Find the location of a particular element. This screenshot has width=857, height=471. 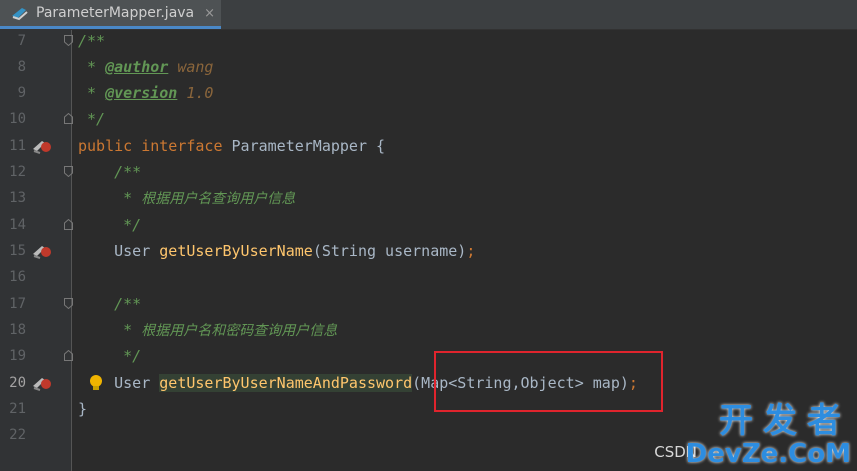

line-number: 16 is located at coordinates (17, 277).